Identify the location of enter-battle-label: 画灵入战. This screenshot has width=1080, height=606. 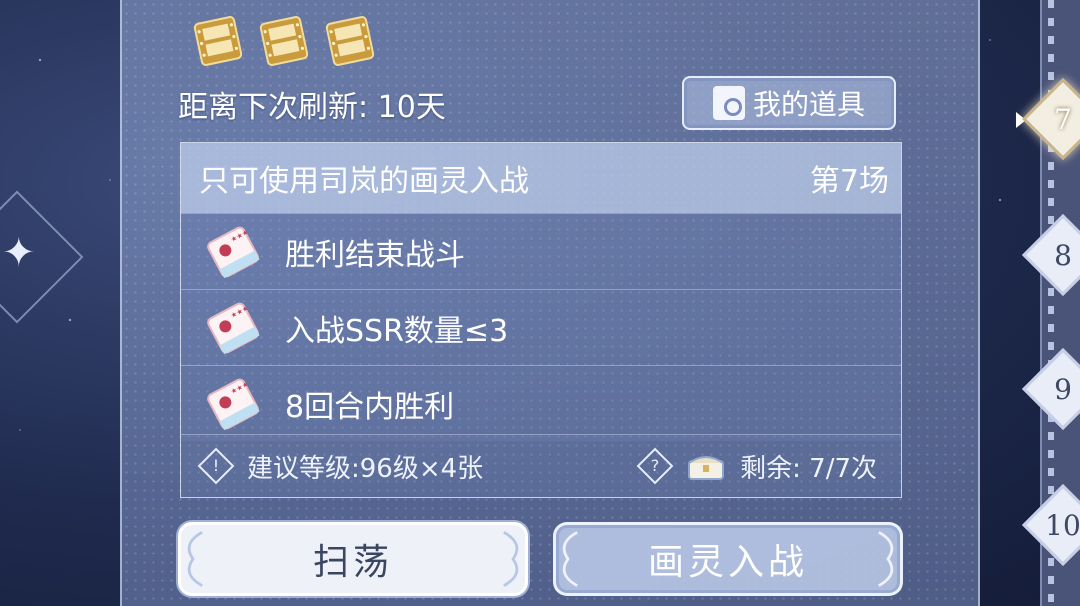
(727, 562).